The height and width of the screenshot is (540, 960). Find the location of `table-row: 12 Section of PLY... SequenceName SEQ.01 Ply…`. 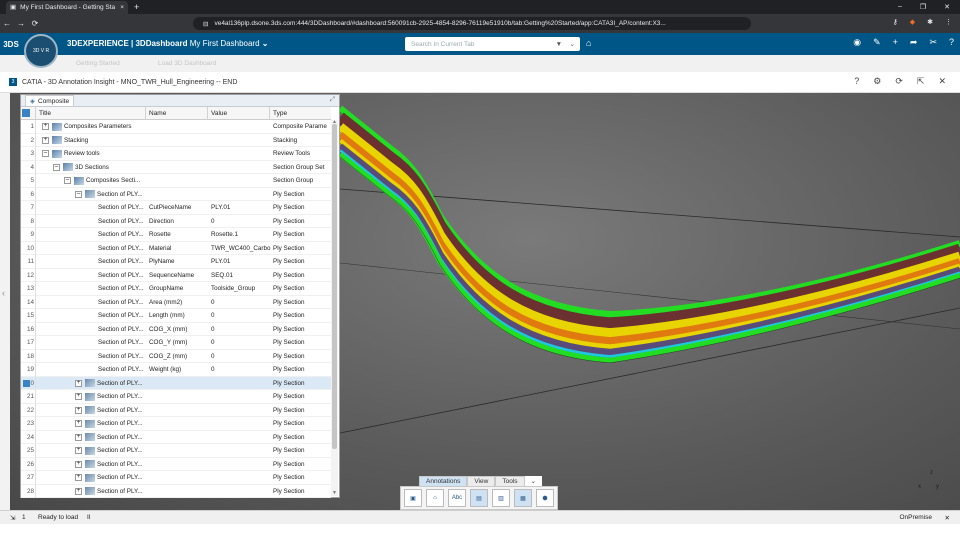

table-row: 12 Section of PLY... SequenceName SEQ.01 Ply… is located at coordinates (176, 275).